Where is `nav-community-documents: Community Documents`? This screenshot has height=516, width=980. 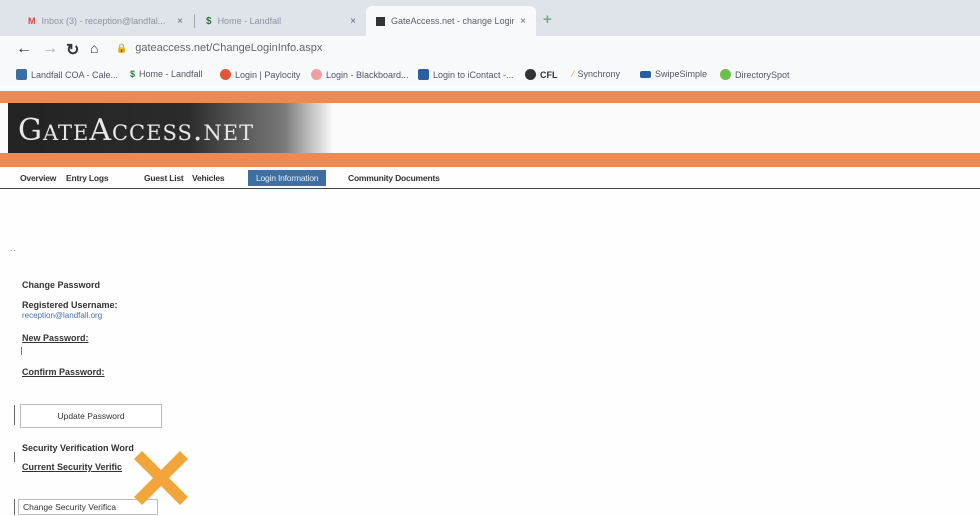
nav-community-documents: Community Documents is located at coordinates (394, 178).